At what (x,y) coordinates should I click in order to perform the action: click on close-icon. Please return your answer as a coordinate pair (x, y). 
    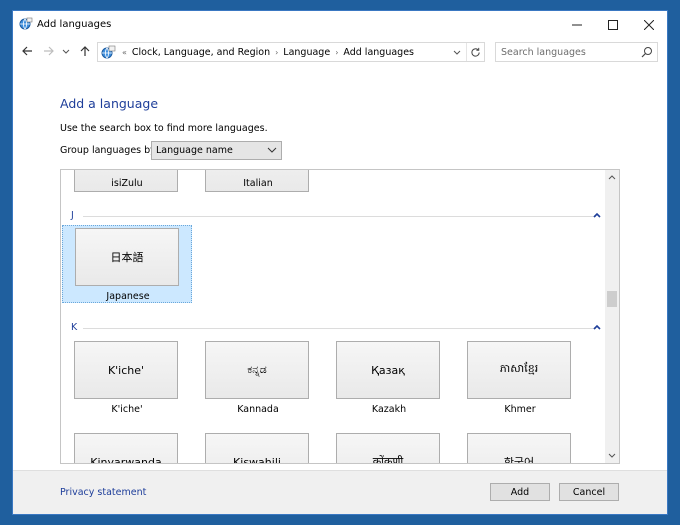
    Looking at the image, I should click on (649, 25).